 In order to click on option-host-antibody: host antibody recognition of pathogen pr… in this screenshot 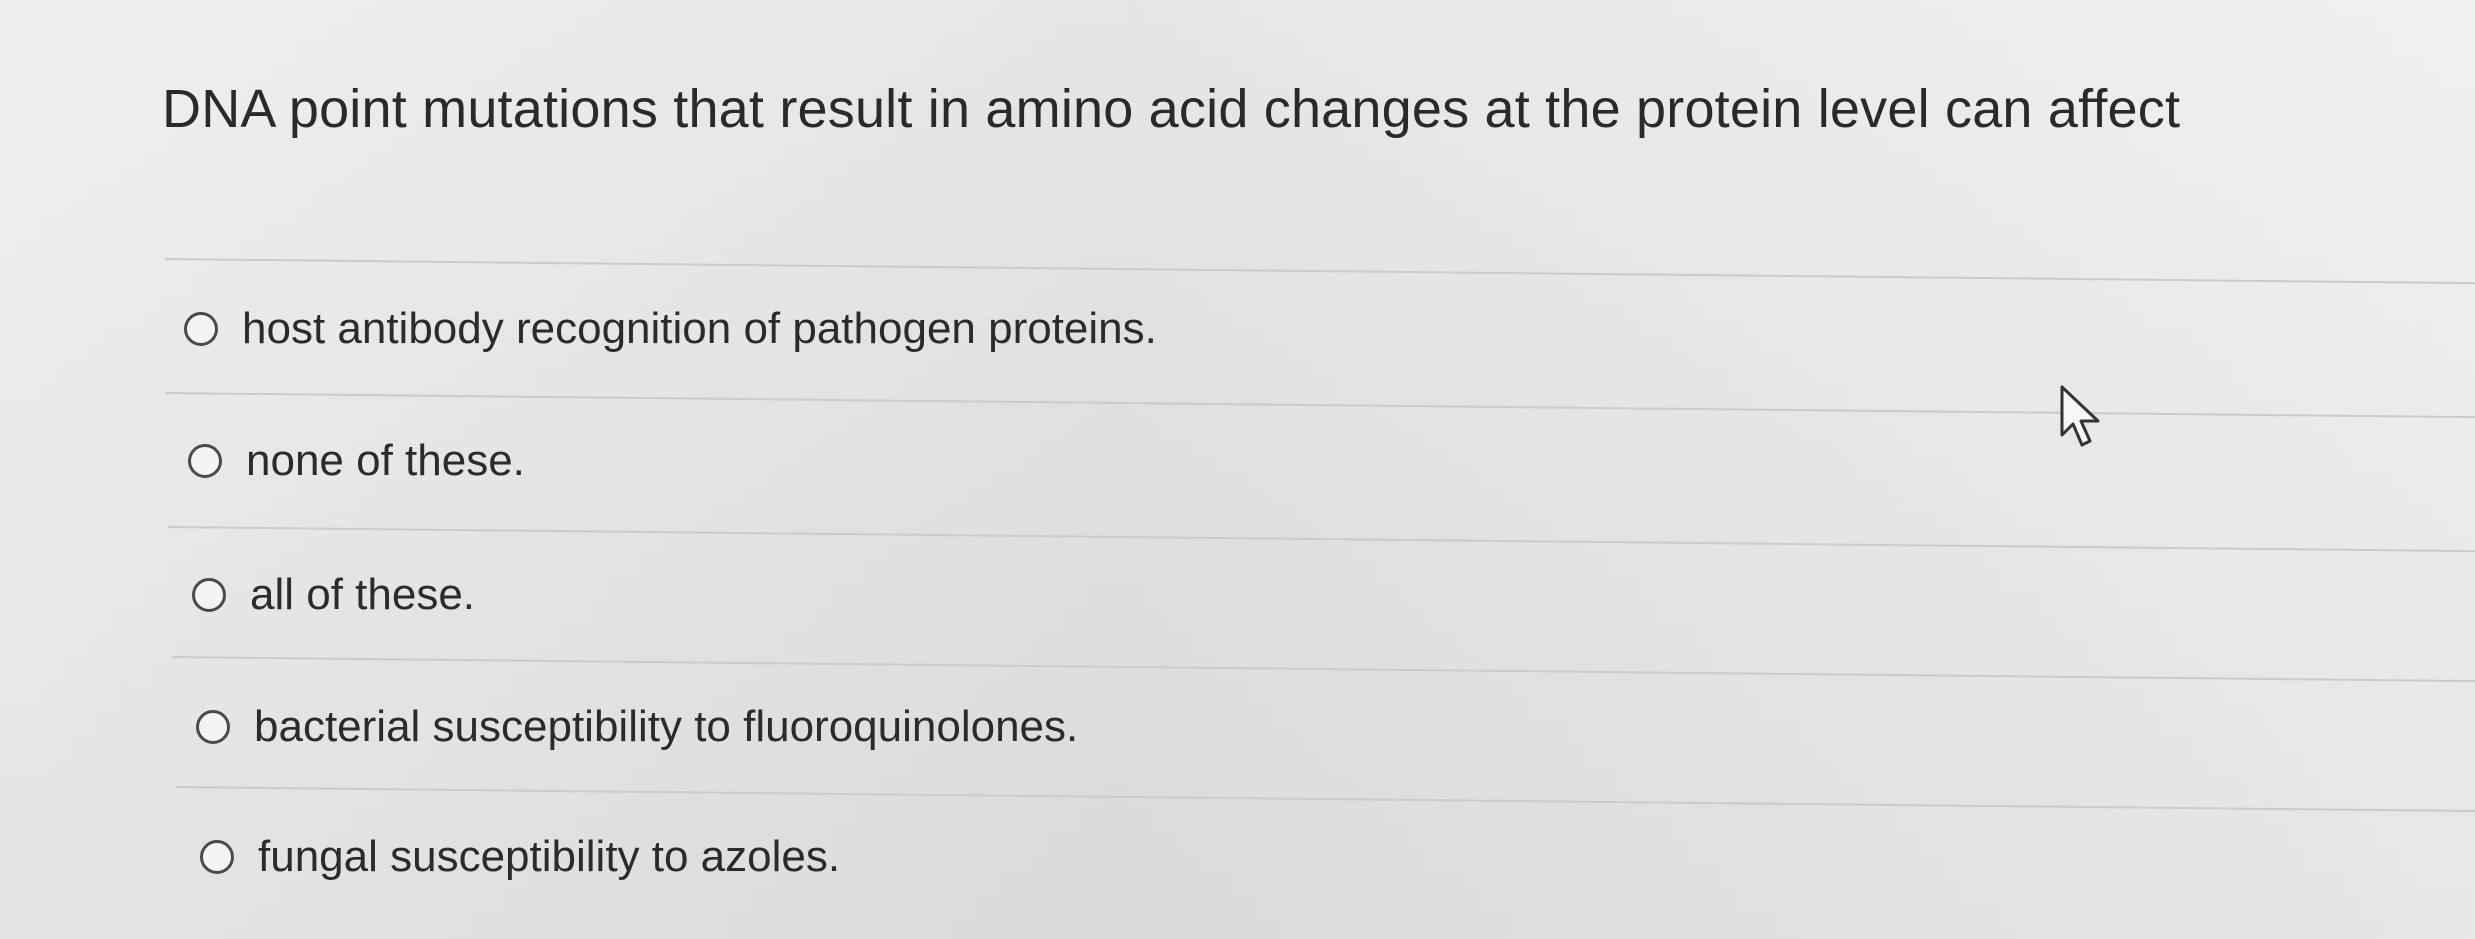, I will do `click(670, 329)`.